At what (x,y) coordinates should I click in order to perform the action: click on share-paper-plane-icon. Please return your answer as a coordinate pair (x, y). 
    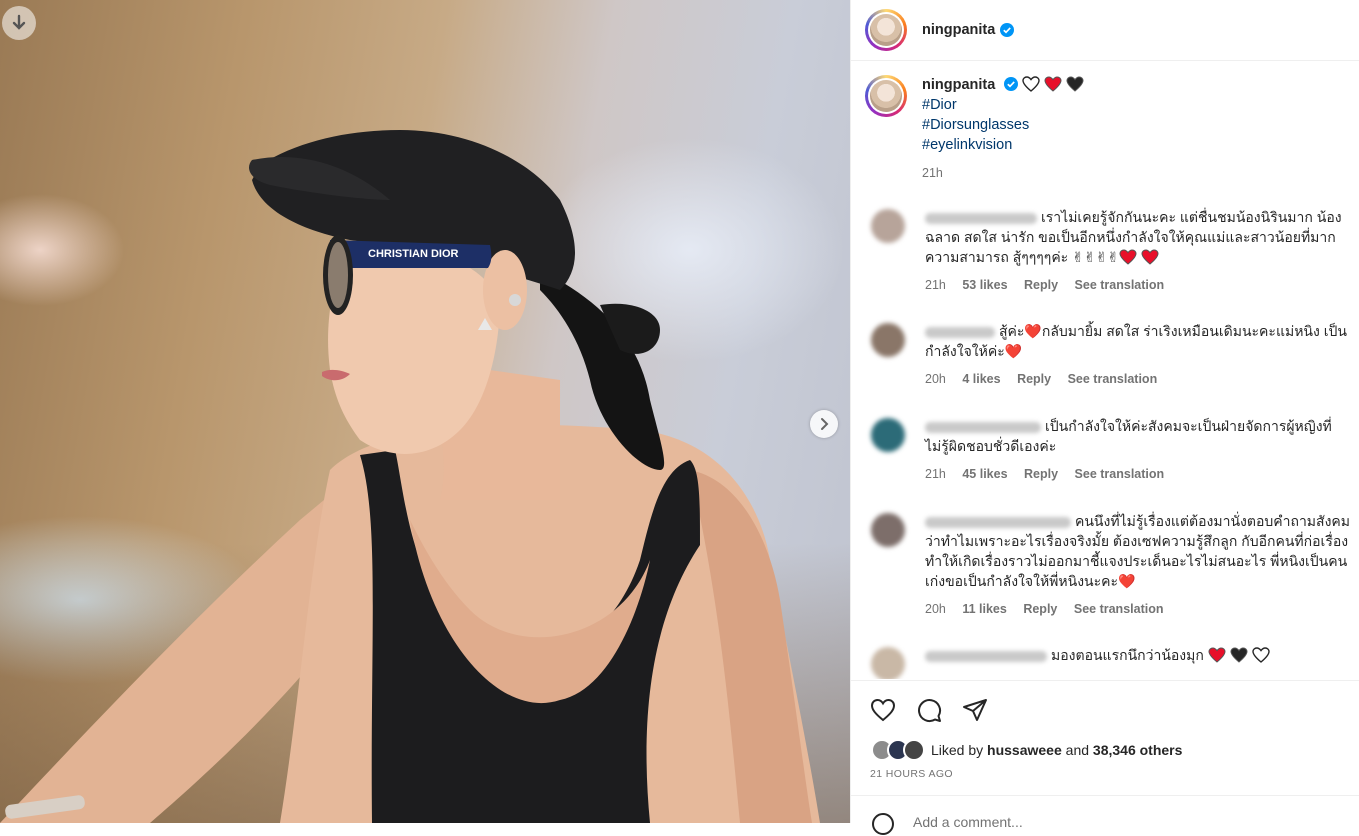
    Looking at the image, I should click on (975, 710).